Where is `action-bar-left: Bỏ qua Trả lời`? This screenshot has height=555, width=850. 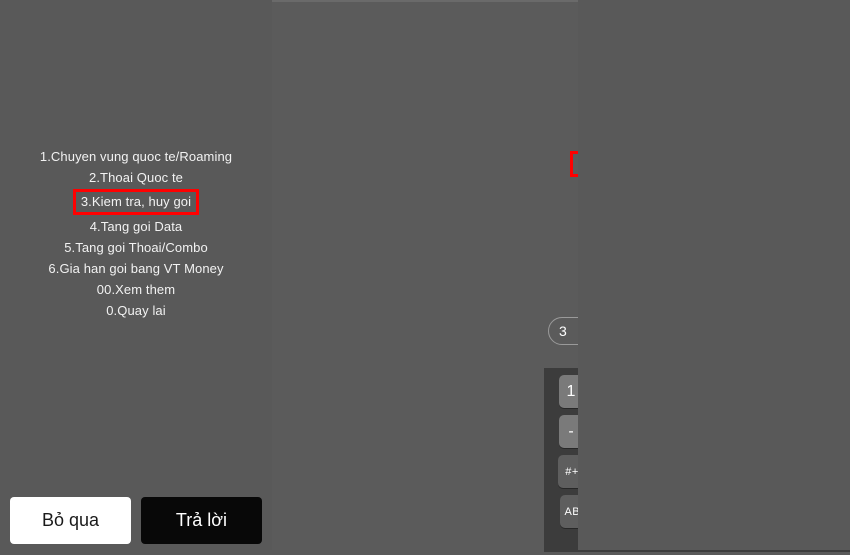
action-bar-left: Bỏ qua Trả lời is located at coordinates (136, 520).